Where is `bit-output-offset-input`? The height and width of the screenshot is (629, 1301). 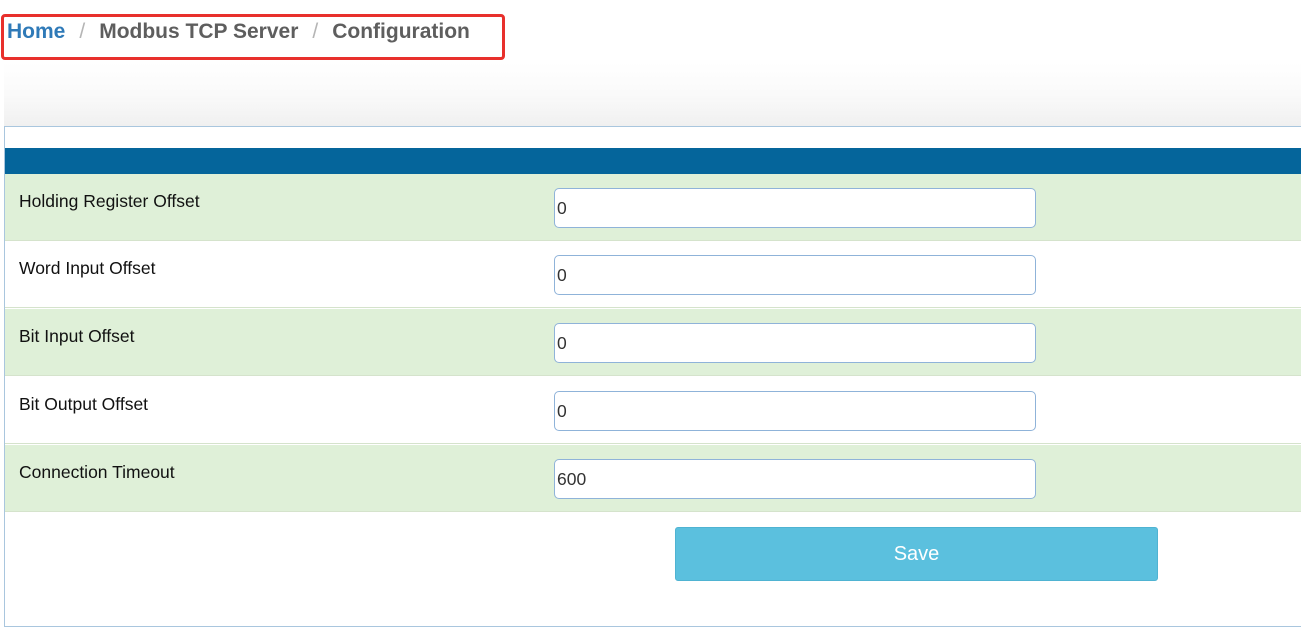
bit-output-offset-input is located at coordinates (795, 411).